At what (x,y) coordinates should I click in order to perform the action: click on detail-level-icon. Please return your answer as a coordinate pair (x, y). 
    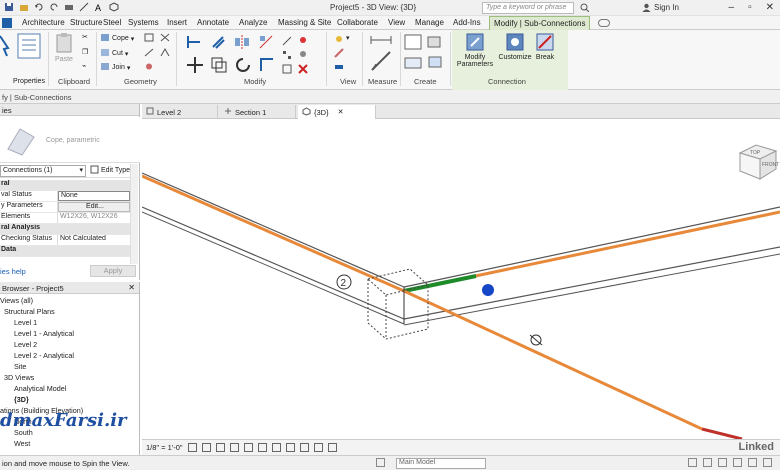
    Looking at the image, I should click on (192, 447).